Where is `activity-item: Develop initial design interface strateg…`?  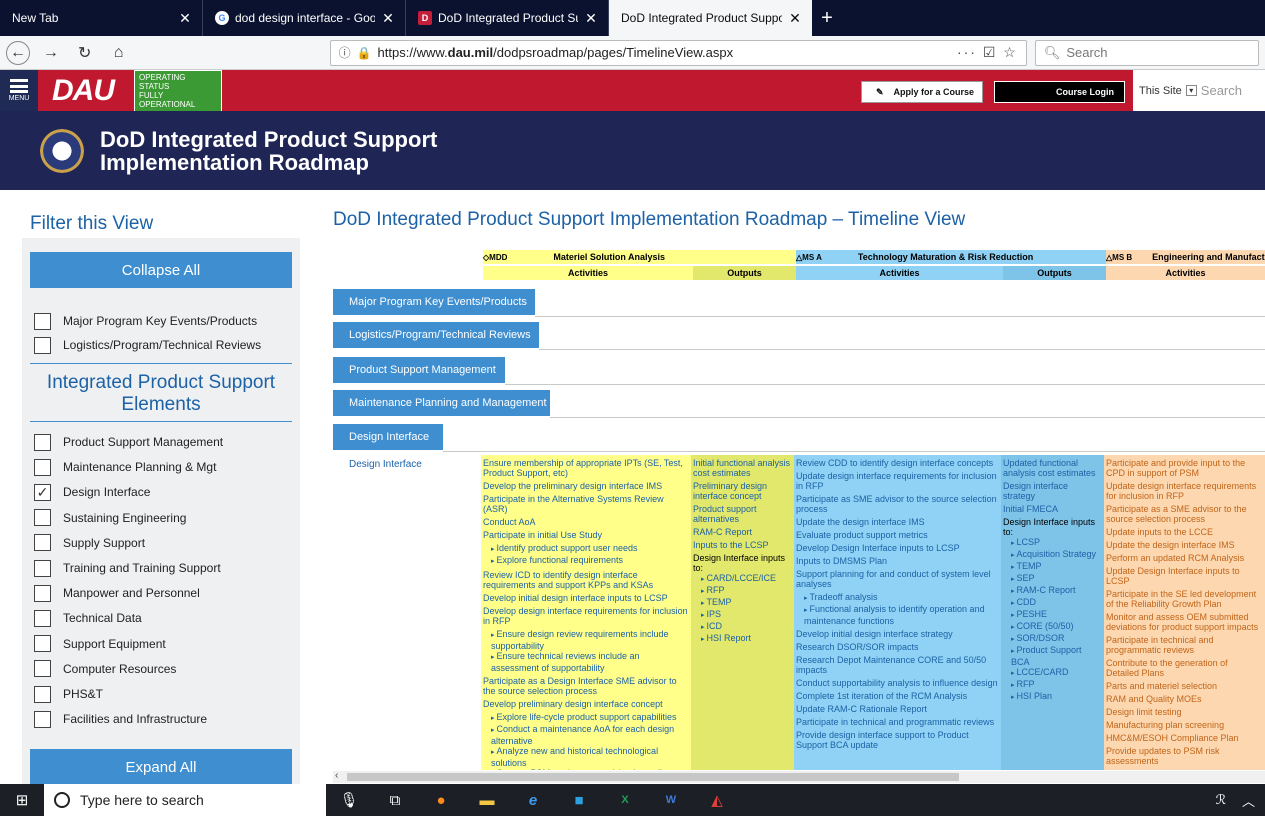 activity-item: Develop initial design interface strateg… is located at coordinates (897, 634).